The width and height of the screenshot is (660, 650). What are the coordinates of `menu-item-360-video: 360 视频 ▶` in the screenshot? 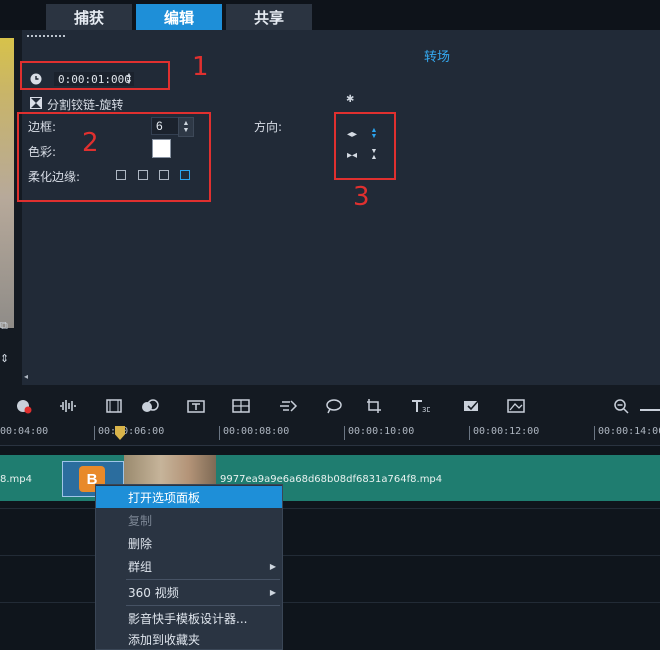 It's located at (189, 592).